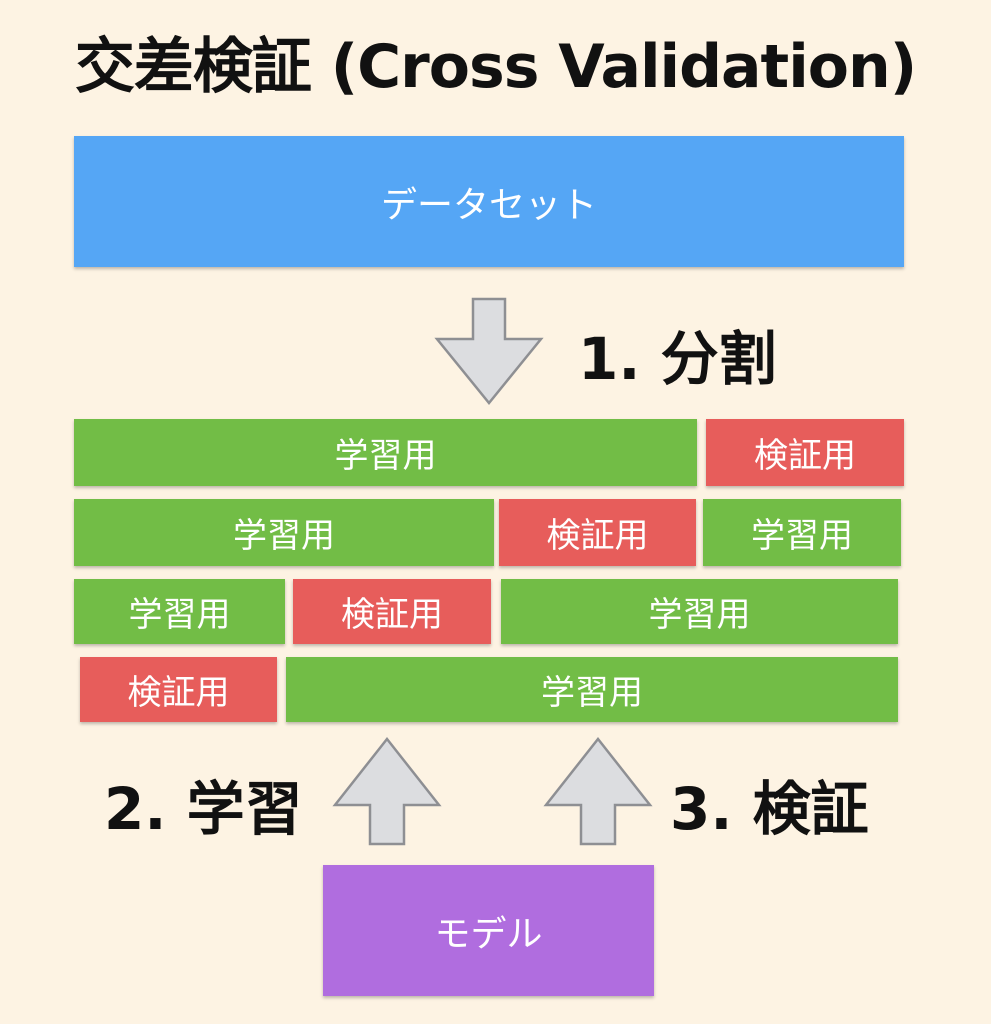 The width and height of the screenshot is (991, 1024). What do you see at coordinates (203, 809) in the screenshot?
I see `step-train-label: 2. 学習` at bounding box center [203, 809].